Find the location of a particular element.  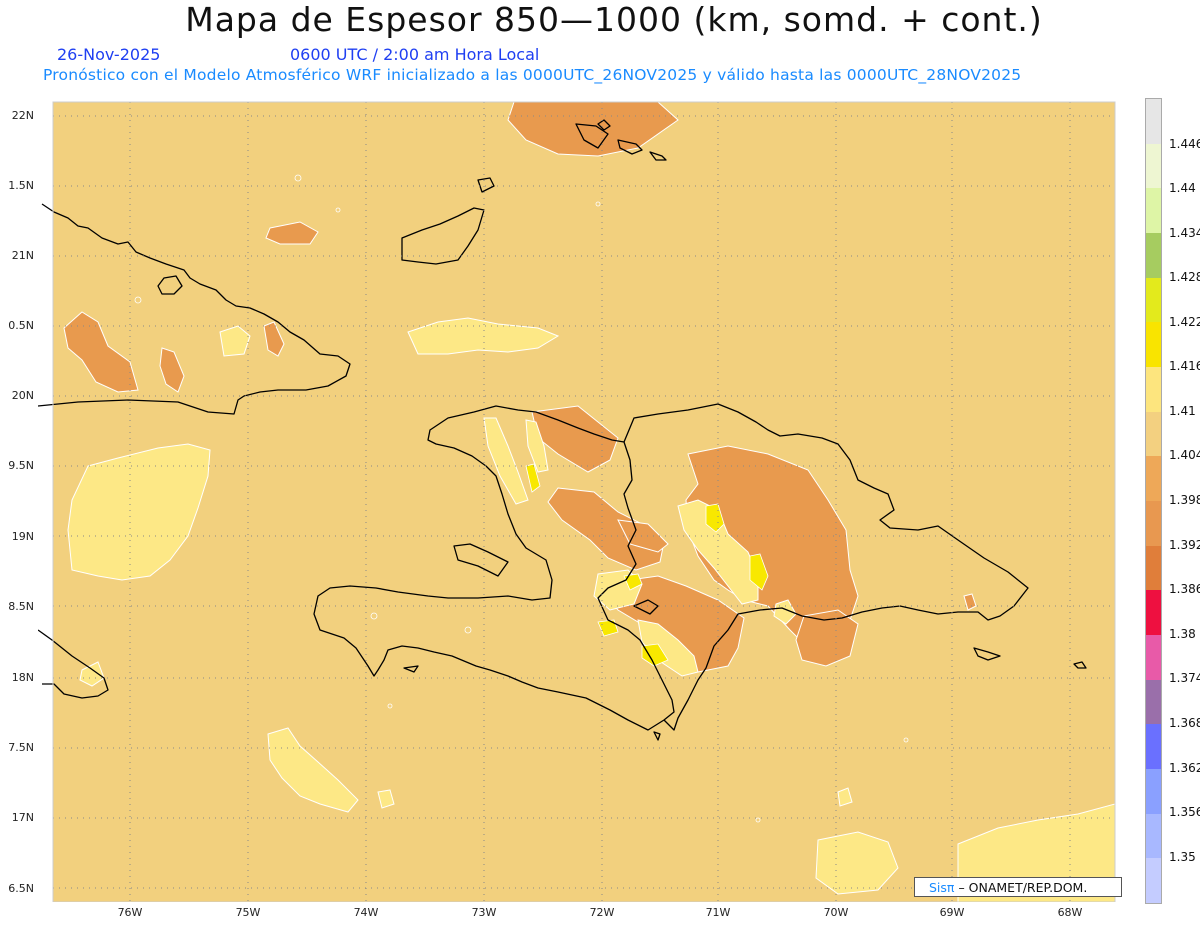

colorbar-label: 1.44 is located at coordinates (1182, 188).